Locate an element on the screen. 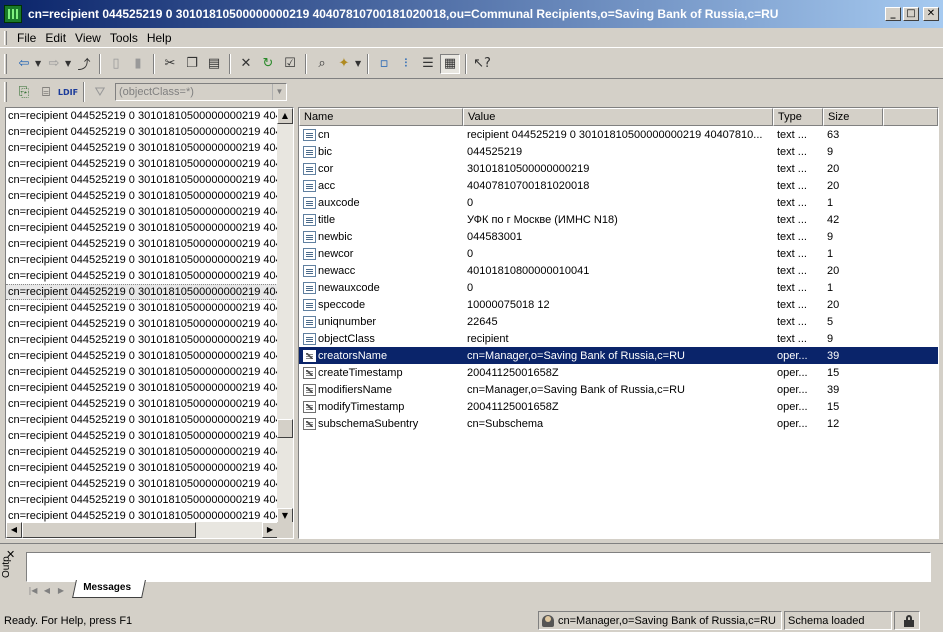  filter-combobox: (objectClass=*) ▼ is located at coordinates (201, 92).